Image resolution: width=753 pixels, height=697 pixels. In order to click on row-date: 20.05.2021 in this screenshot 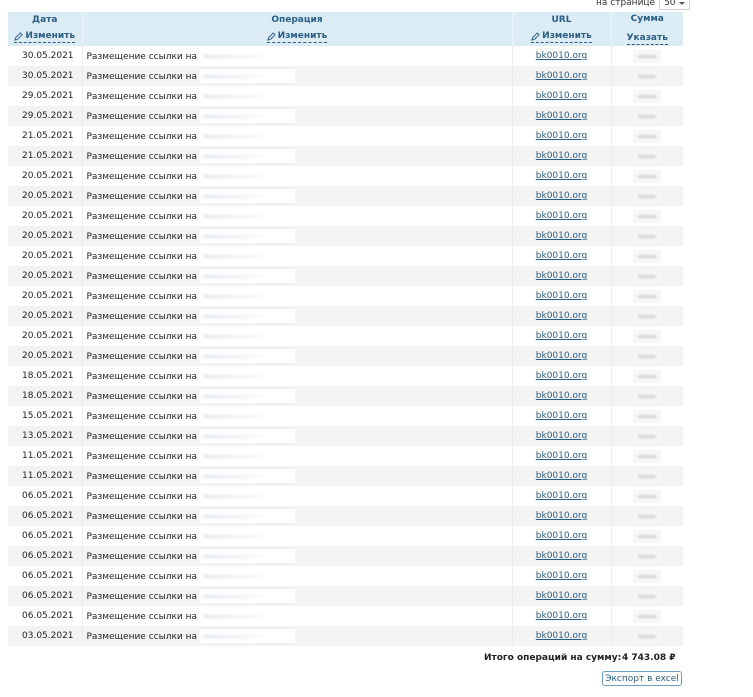, I will do `click(45, 176)`.